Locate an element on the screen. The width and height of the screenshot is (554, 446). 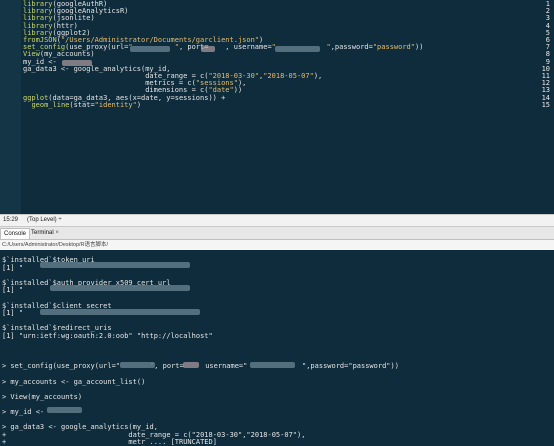
code-line: geom_line(stat="identity") is located at coordinates (82, 105).